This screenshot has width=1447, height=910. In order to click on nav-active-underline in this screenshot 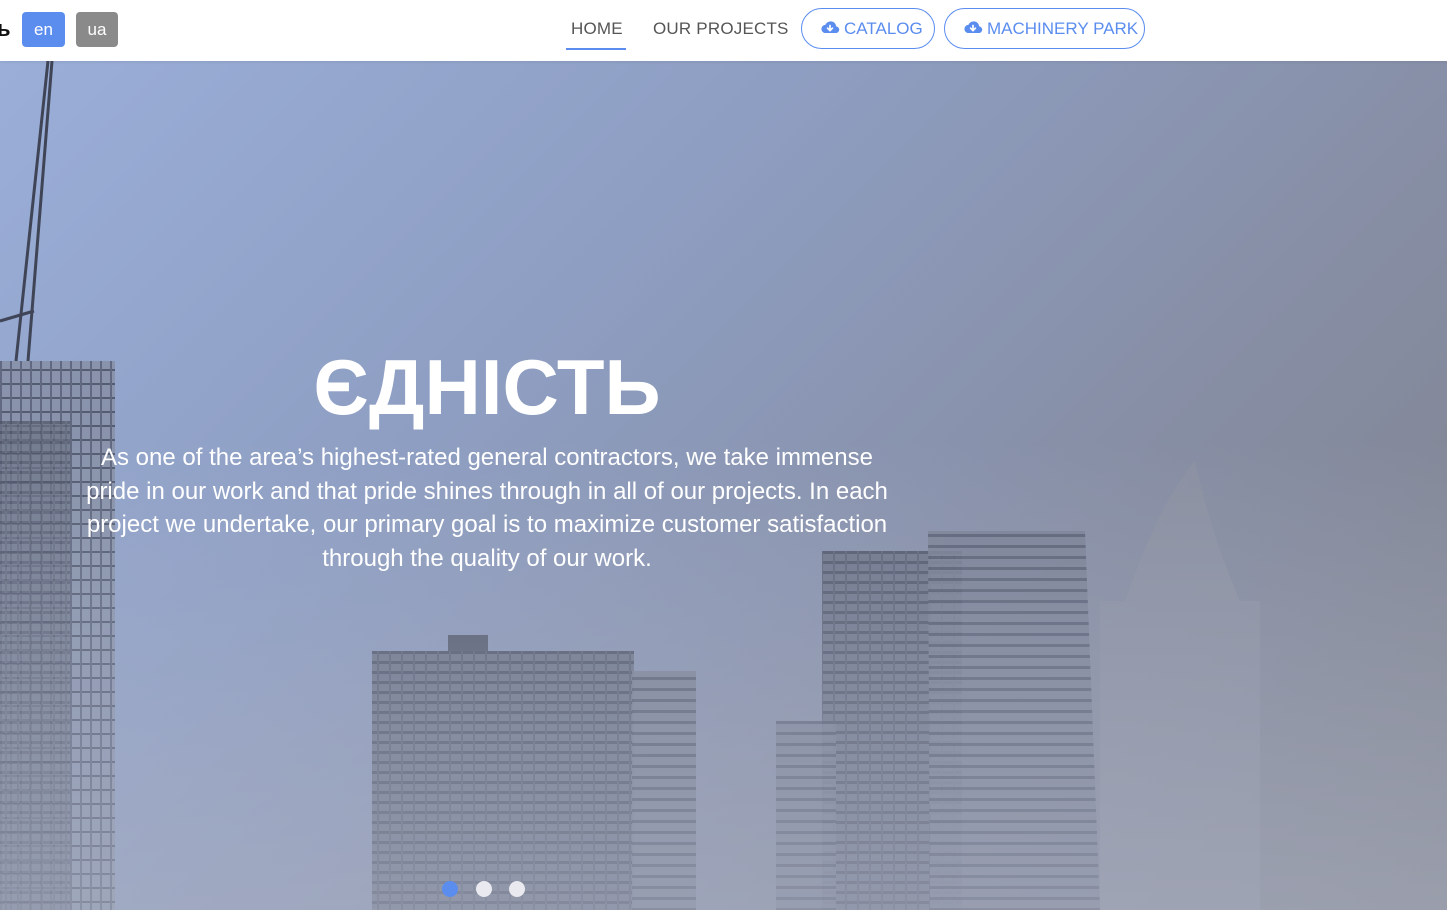, I will do `click(596, 49)`.